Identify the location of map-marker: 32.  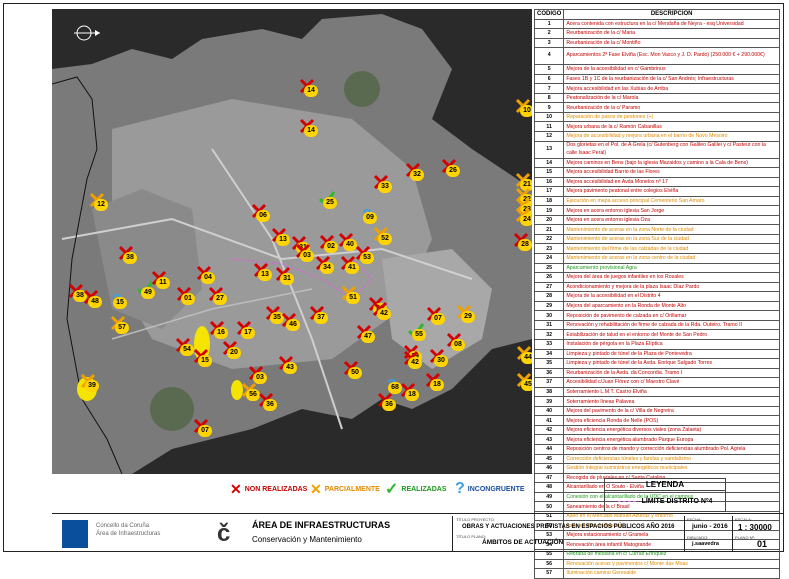
(414, 171).